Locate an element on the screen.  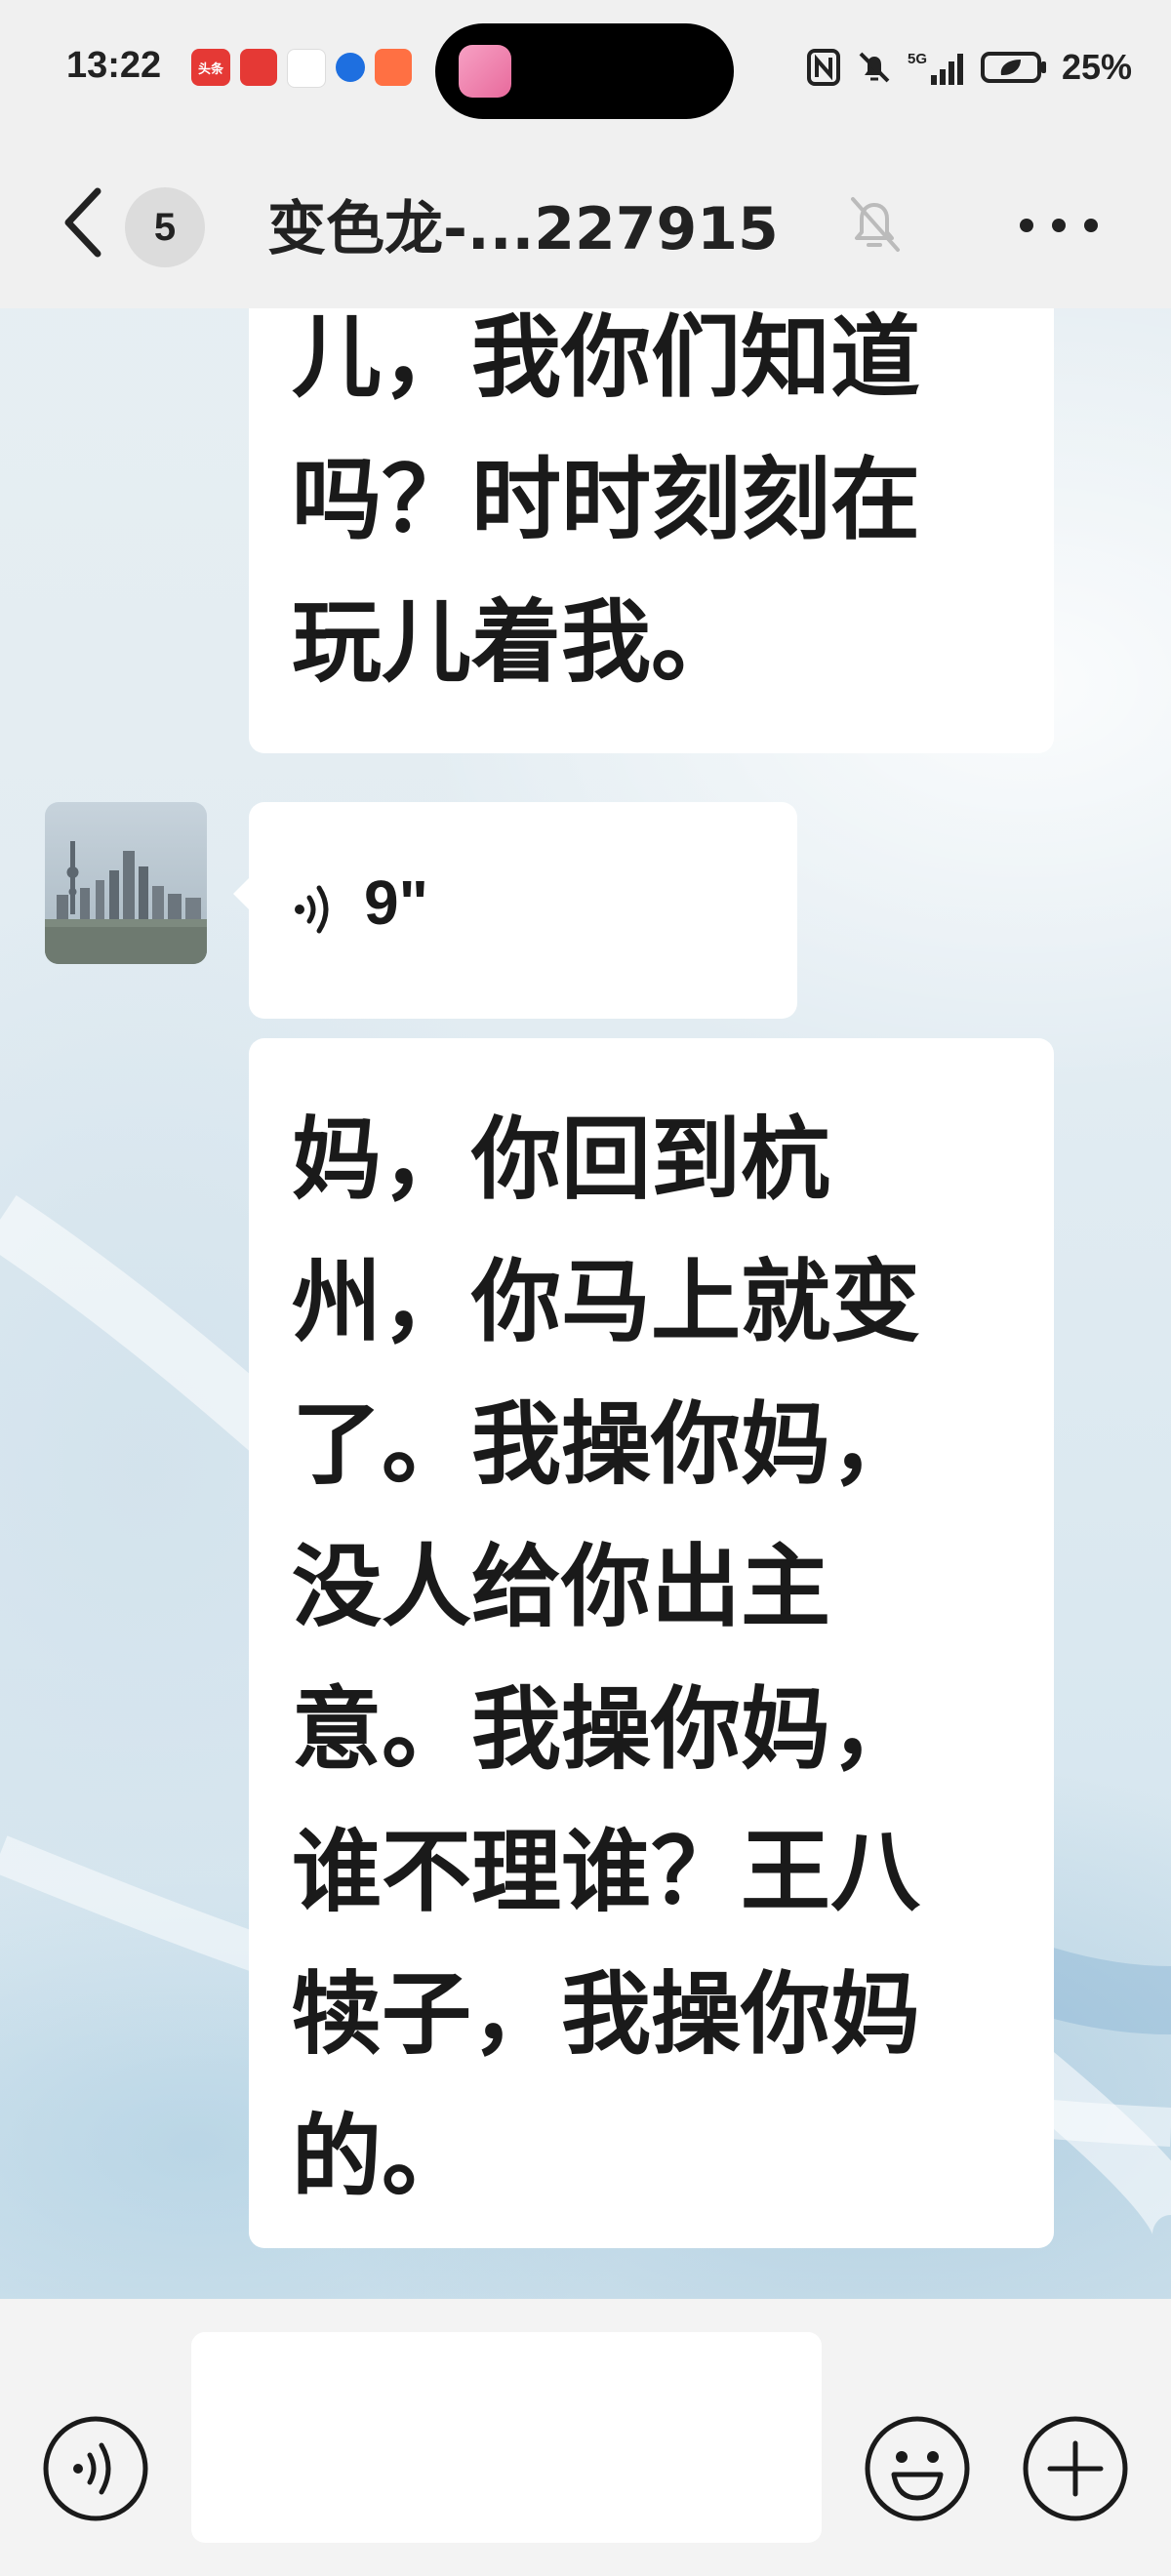
more-functions-plus-button is located at coordinates (1075, 2468).